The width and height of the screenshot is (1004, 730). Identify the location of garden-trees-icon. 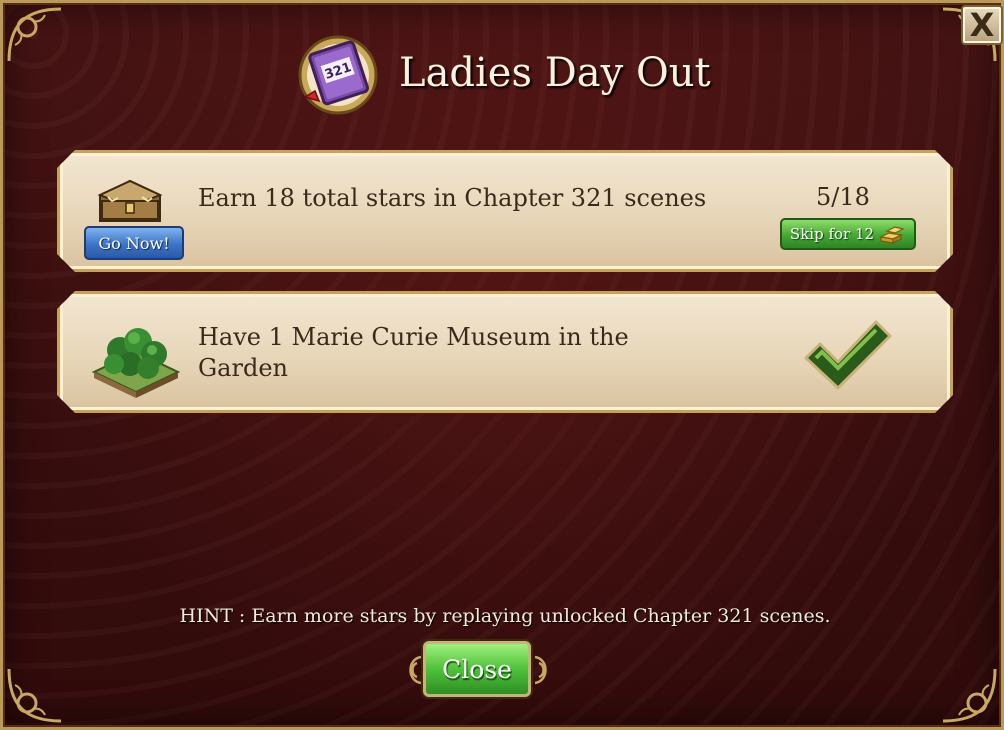
(135, 353).